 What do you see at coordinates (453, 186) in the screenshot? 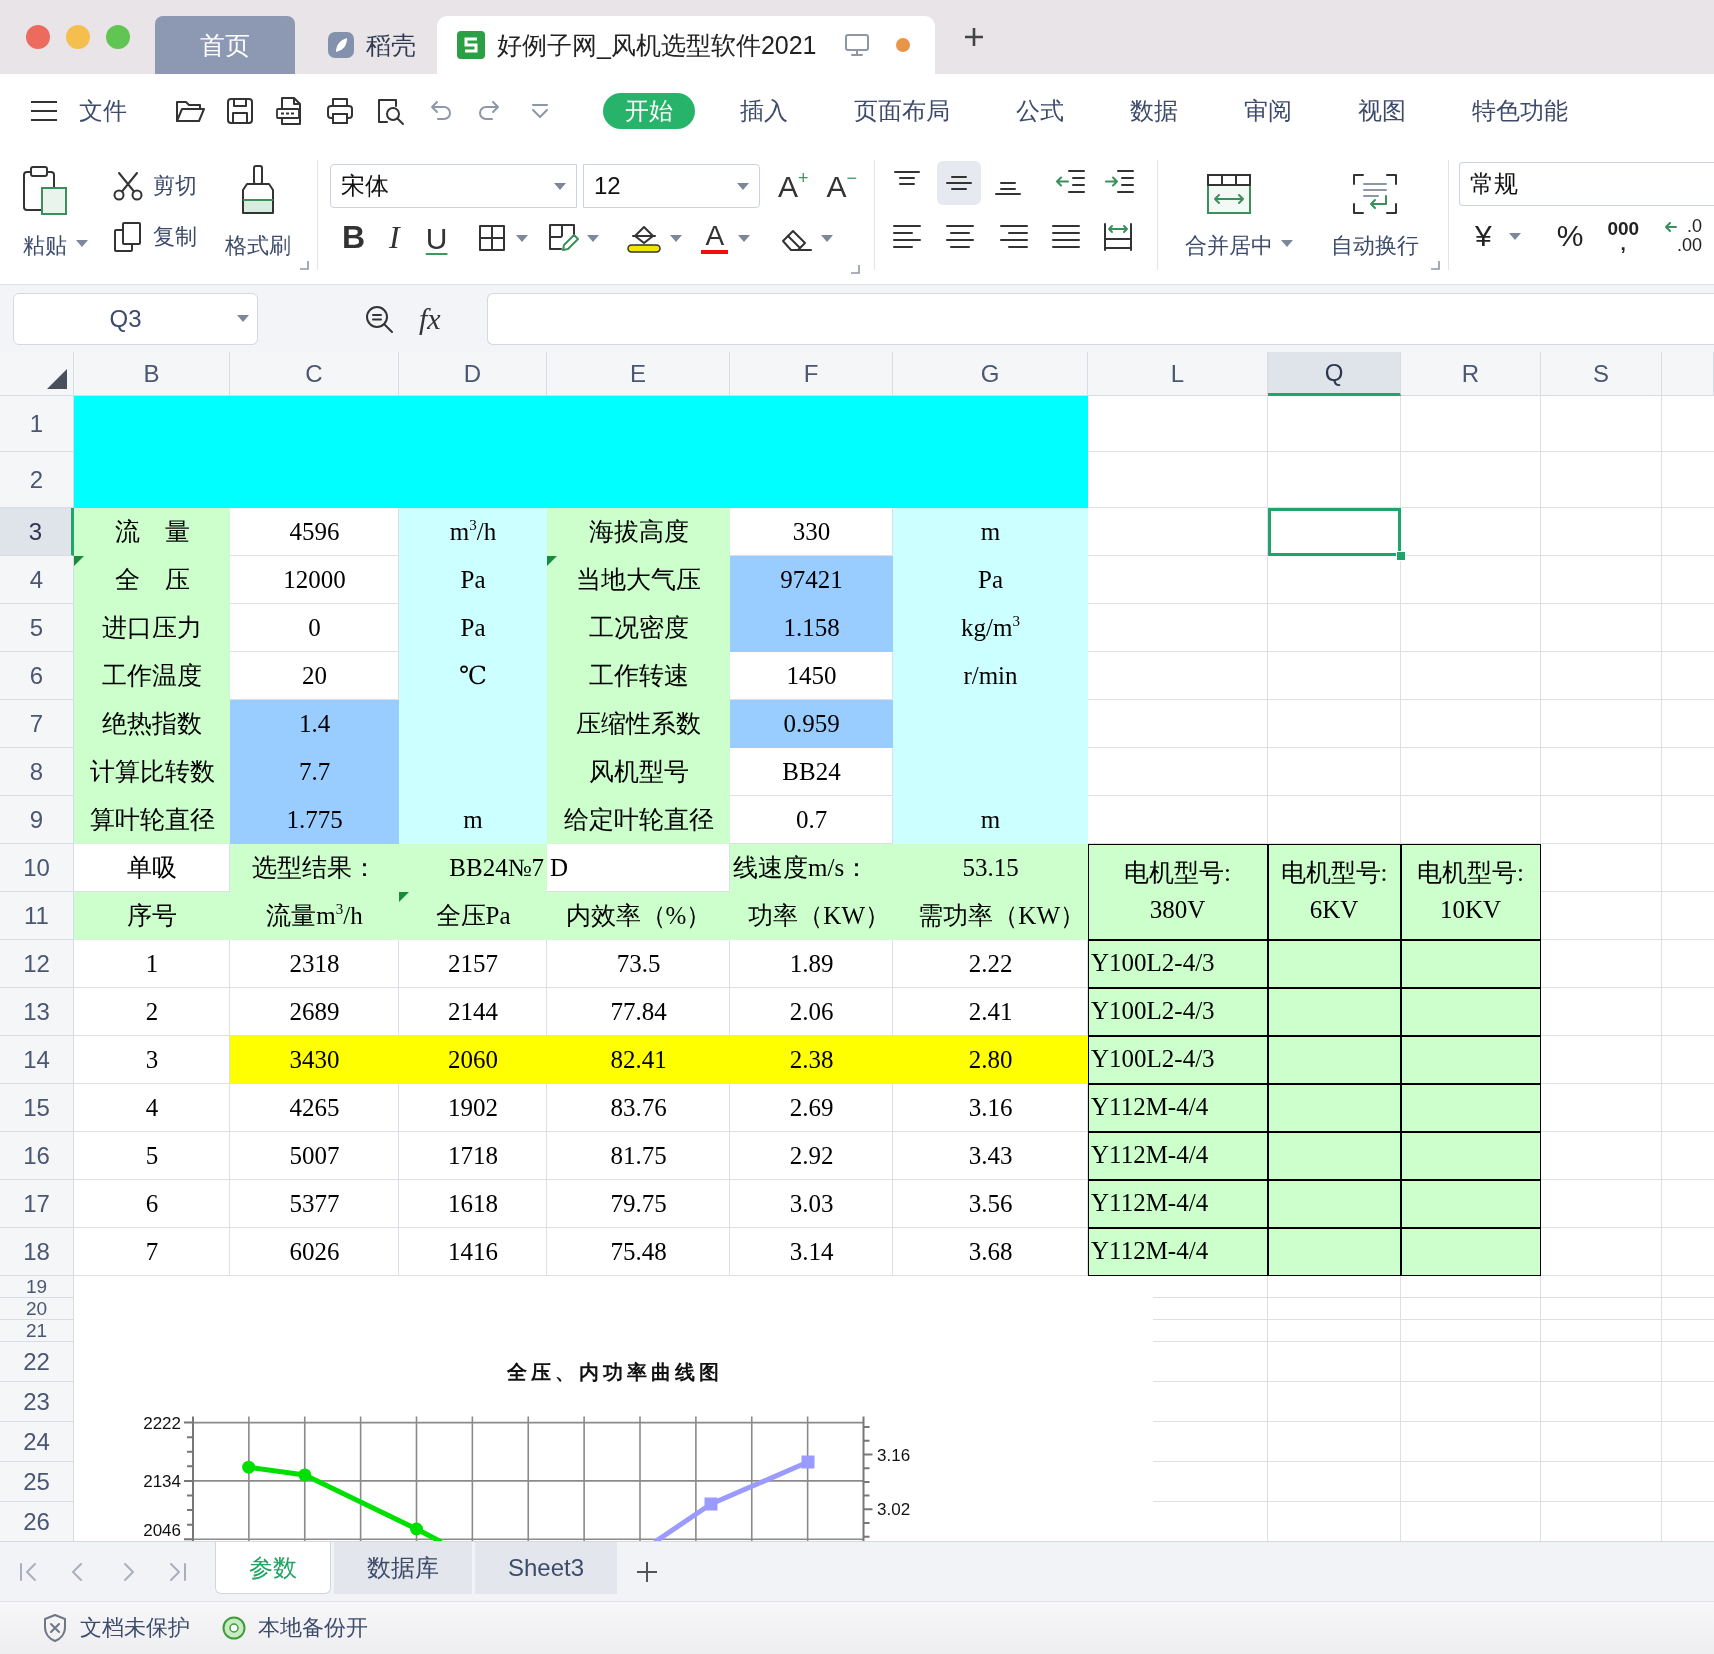
I see `font-name-field: 宋体` at bounding box center [453, 186].